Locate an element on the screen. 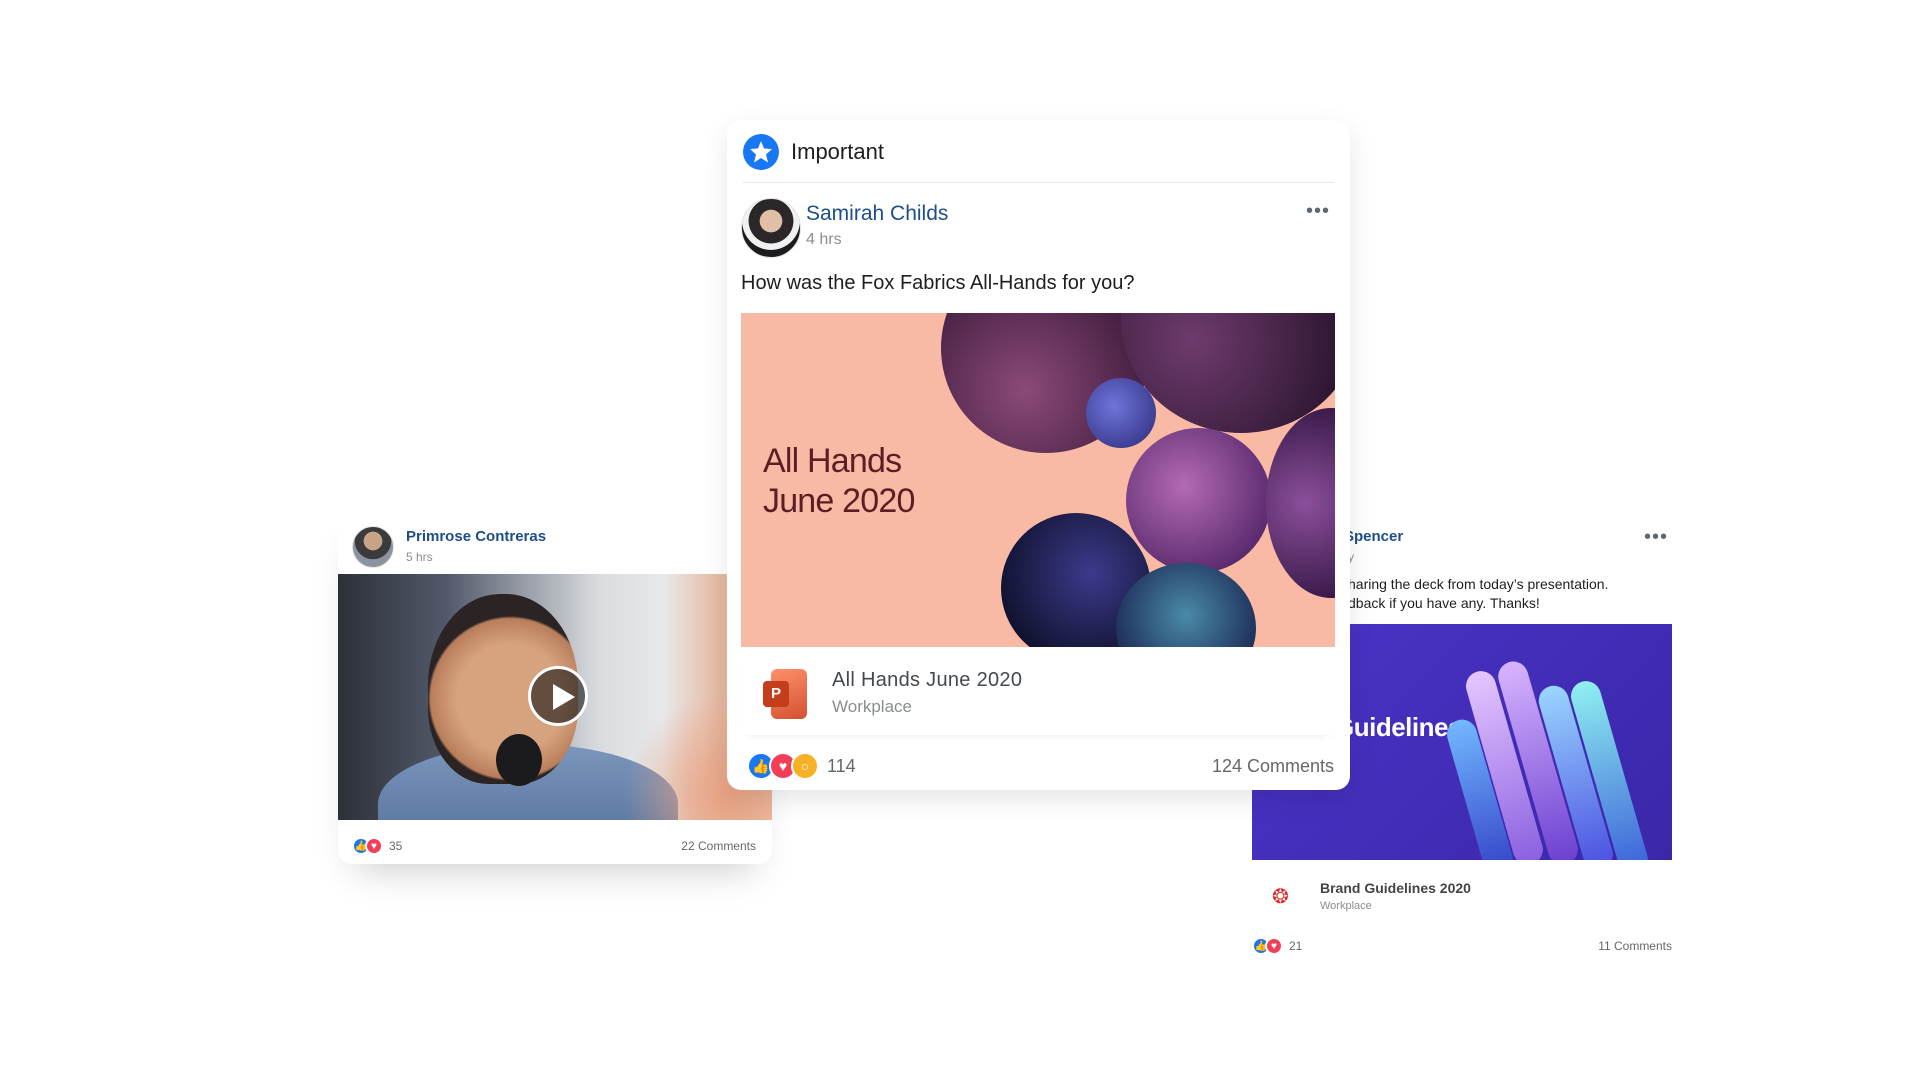 The image size is (1920, 1080). file-name: All Hands June 2020 is located at coordinates (927, 680).